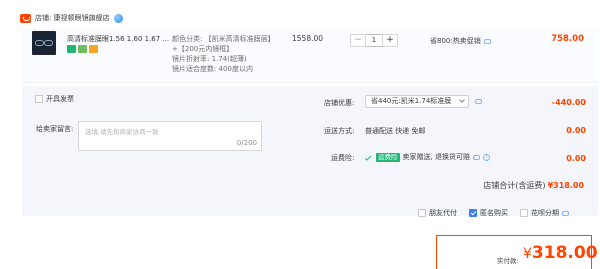 This screenshot has height=269, width=600. What do you see at coordinates (209, 59) in the screenshot?
I see `spec-line: 镜片折射率: 1.74(超薄)` at bounding box center [209, 59].